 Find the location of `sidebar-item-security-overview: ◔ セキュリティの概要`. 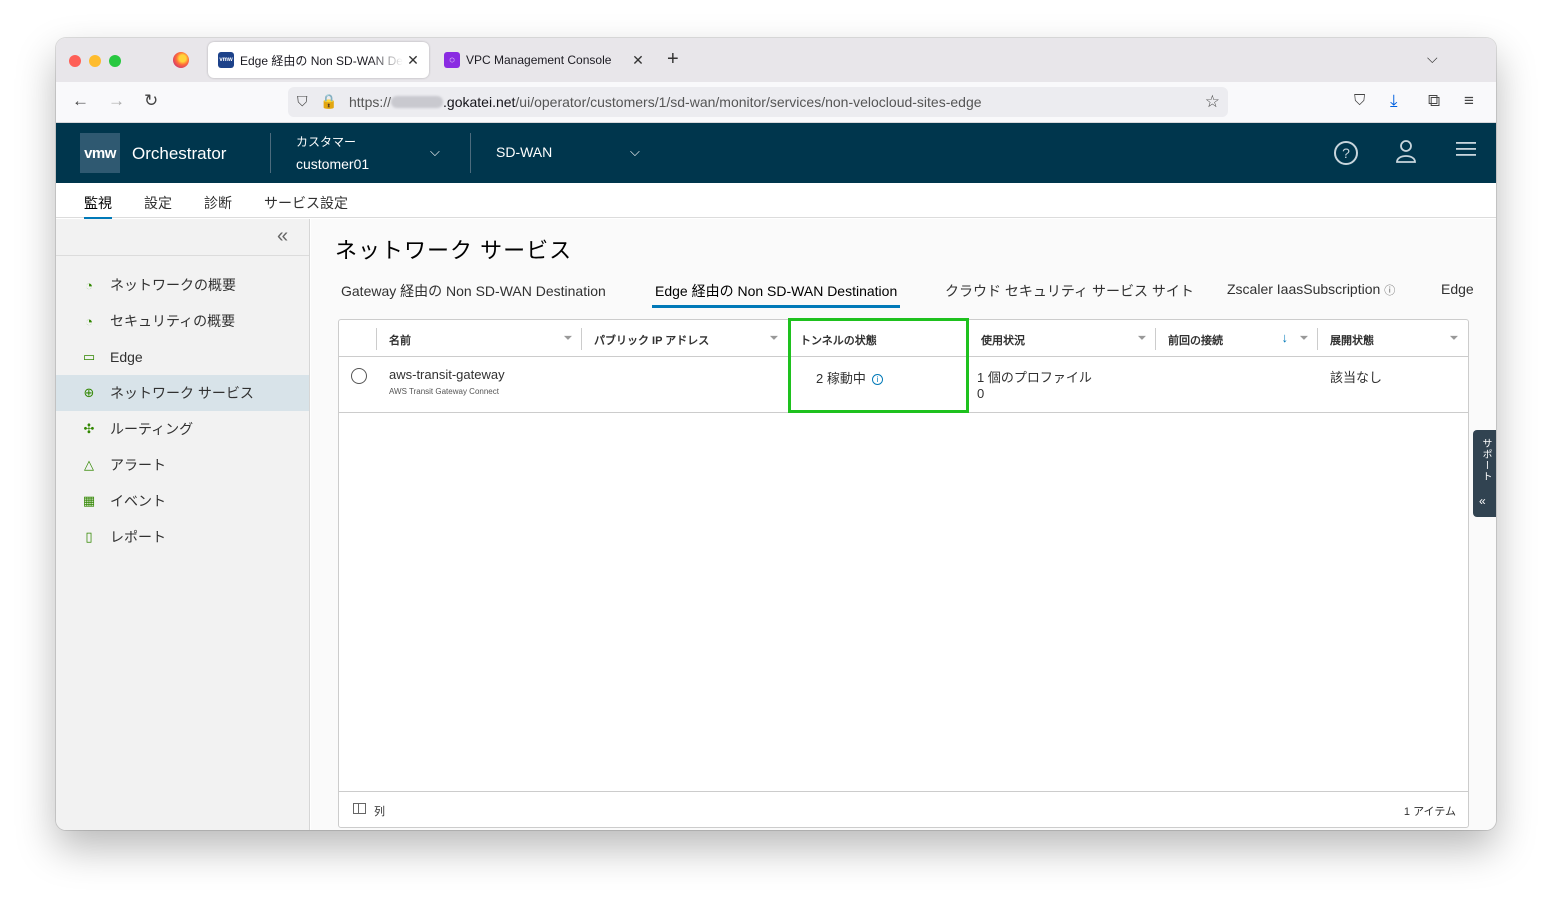

sidebar-item-security-overview: ◔ セキュリティの概要 is located at coordinates (182, 321).